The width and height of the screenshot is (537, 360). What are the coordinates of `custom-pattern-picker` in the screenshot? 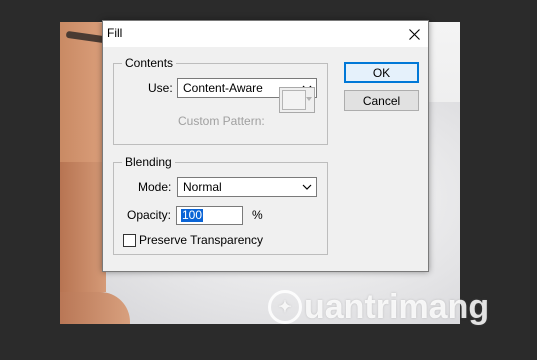 It's located at (297, 100).